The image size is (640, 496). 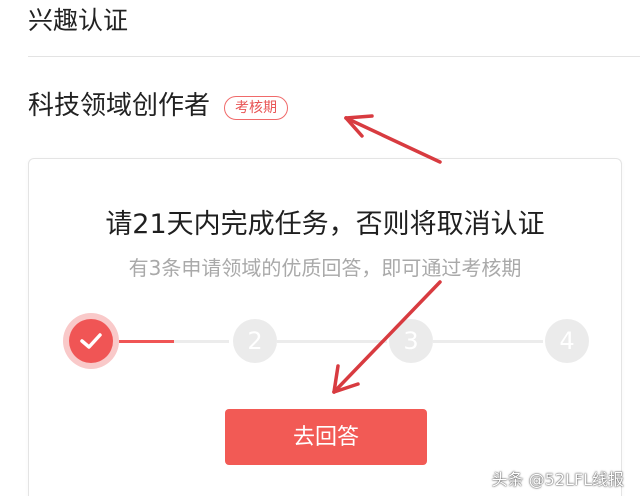 What do you see at coordinates (119, 106) in the screenshot?
I see `creator-title: 科技领域创作者` at bounding box center [119, 106].